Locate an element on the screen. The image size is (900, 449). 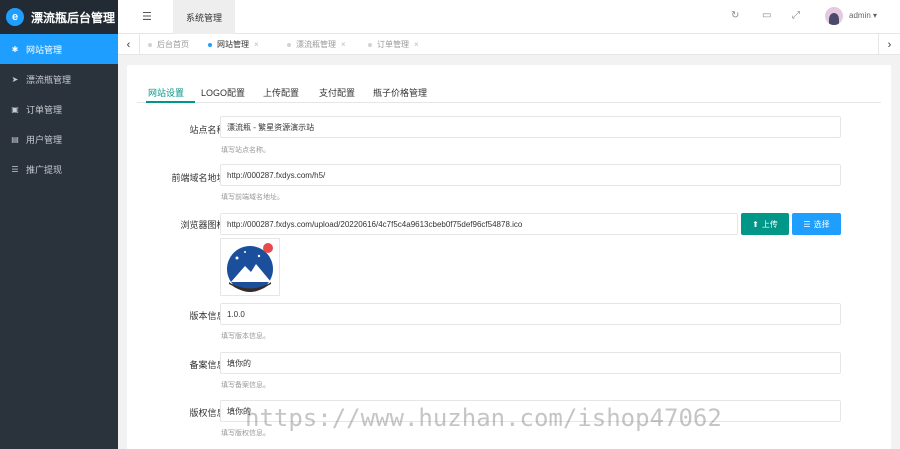
brand-title: 漂流瓶后台管理 is located at coordinates (73, 17).